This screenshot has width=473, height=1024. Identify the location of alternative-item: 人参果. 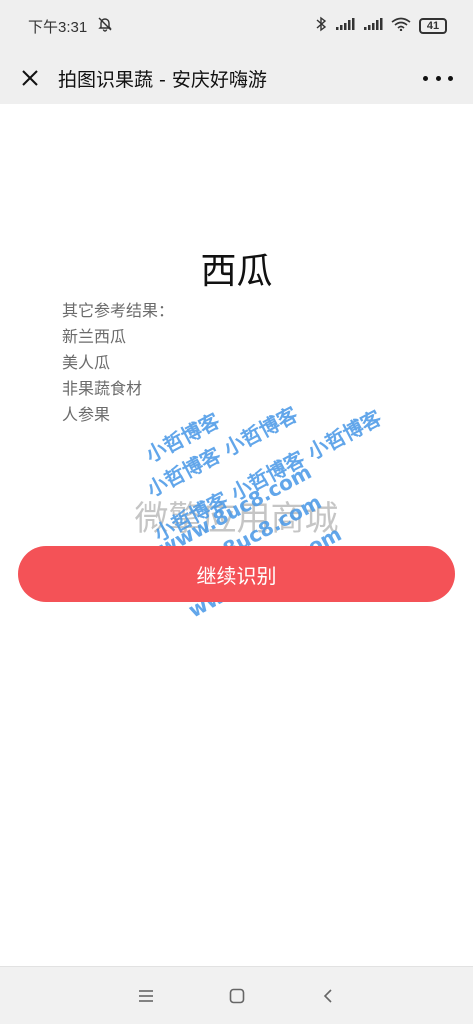
(86, 414).